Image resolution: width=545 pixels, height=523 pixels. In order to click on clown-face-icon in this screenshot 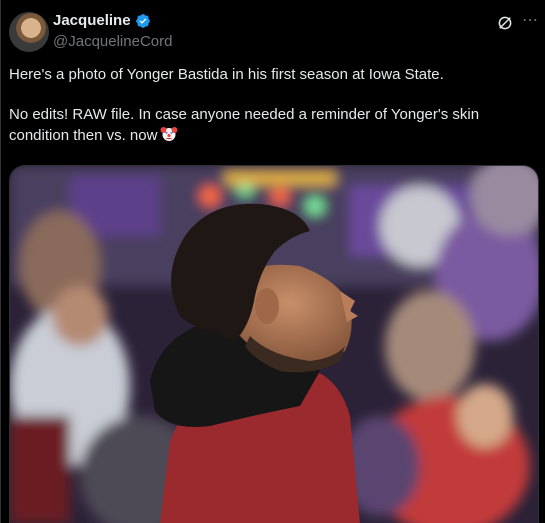, I will do `click(169, 134)`.